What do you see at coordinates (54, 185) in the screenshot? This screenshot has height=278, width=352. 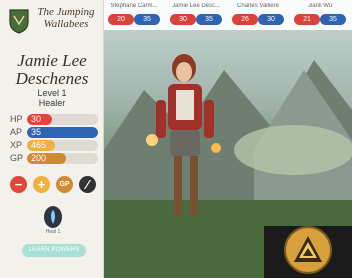 I see `action-buttons: − + GP ⁄` at bounding box center [54, 185].